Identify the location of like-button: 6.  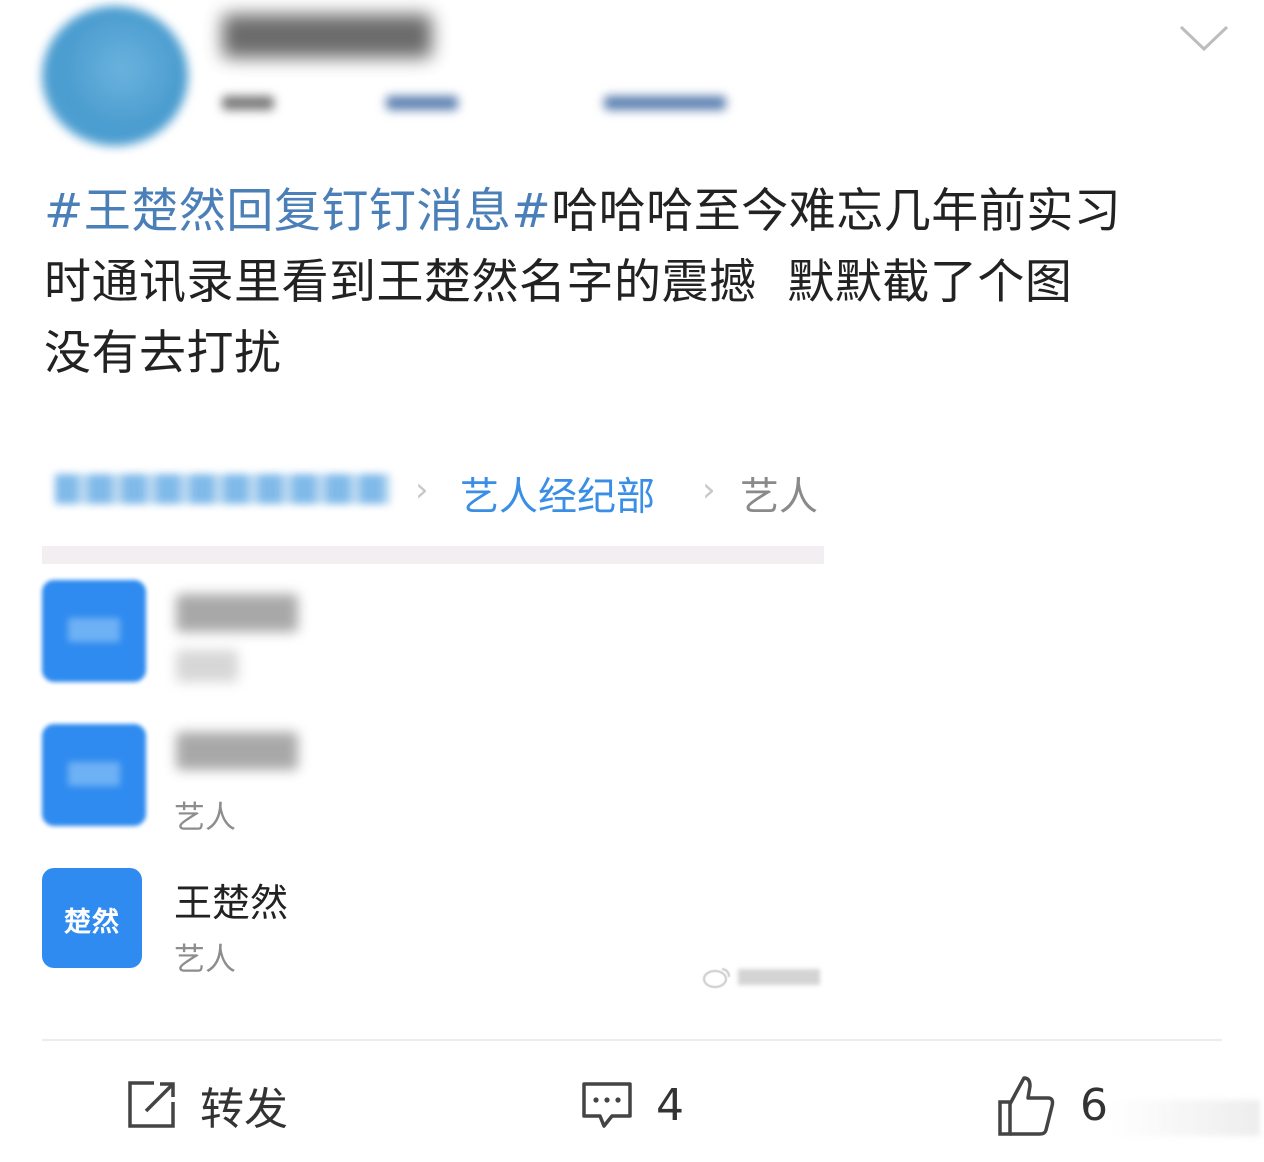
(1052, 1105).